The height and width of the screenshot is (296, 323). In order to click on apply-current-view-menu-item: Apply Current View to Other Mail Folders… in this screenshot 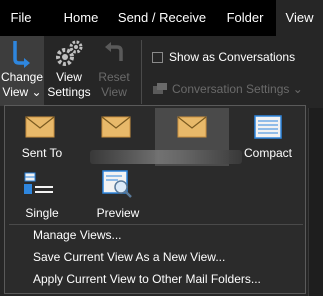, I will do `click(147, 279)`.